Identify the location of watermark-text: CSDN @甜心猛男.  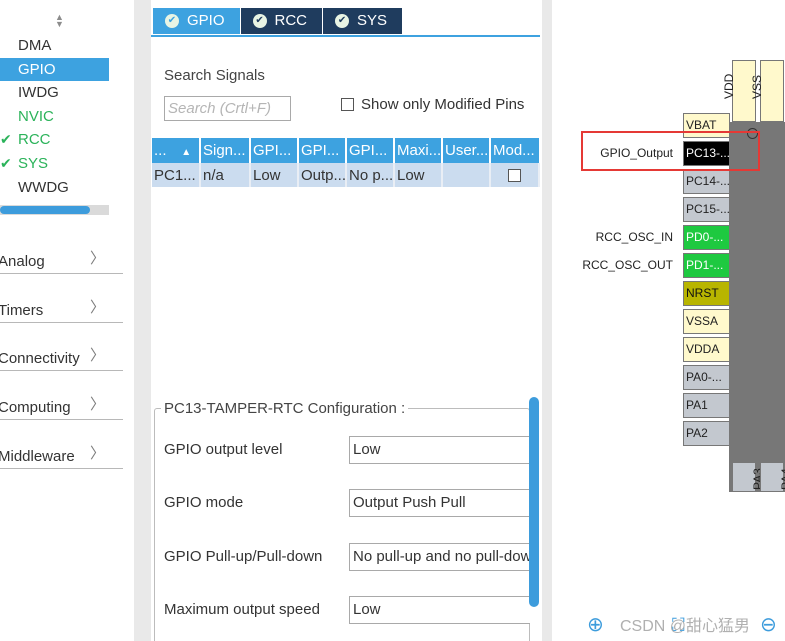
(685, 626).